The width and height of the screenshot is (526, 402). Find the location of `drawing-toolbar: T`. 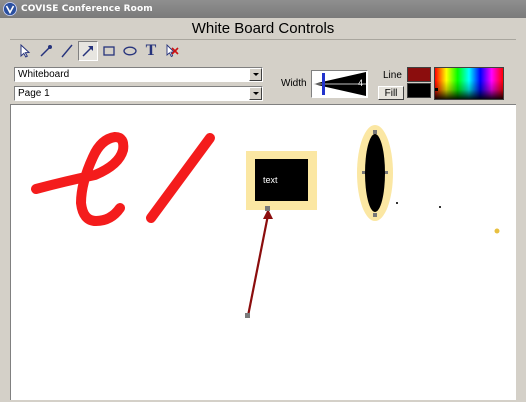

drawing-toolbar: T is located at coordinates (263, 50).